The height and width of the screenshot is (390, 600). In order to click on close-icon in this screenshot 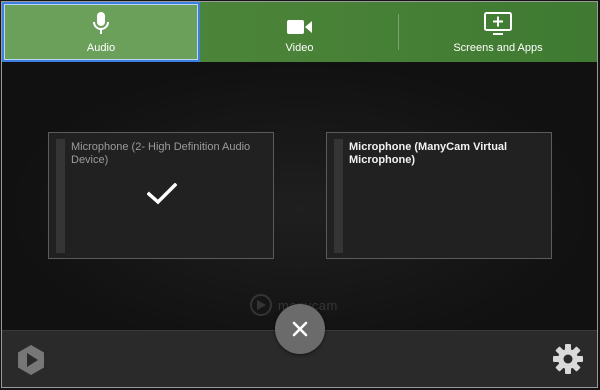, I will do `click(300, 329)`.